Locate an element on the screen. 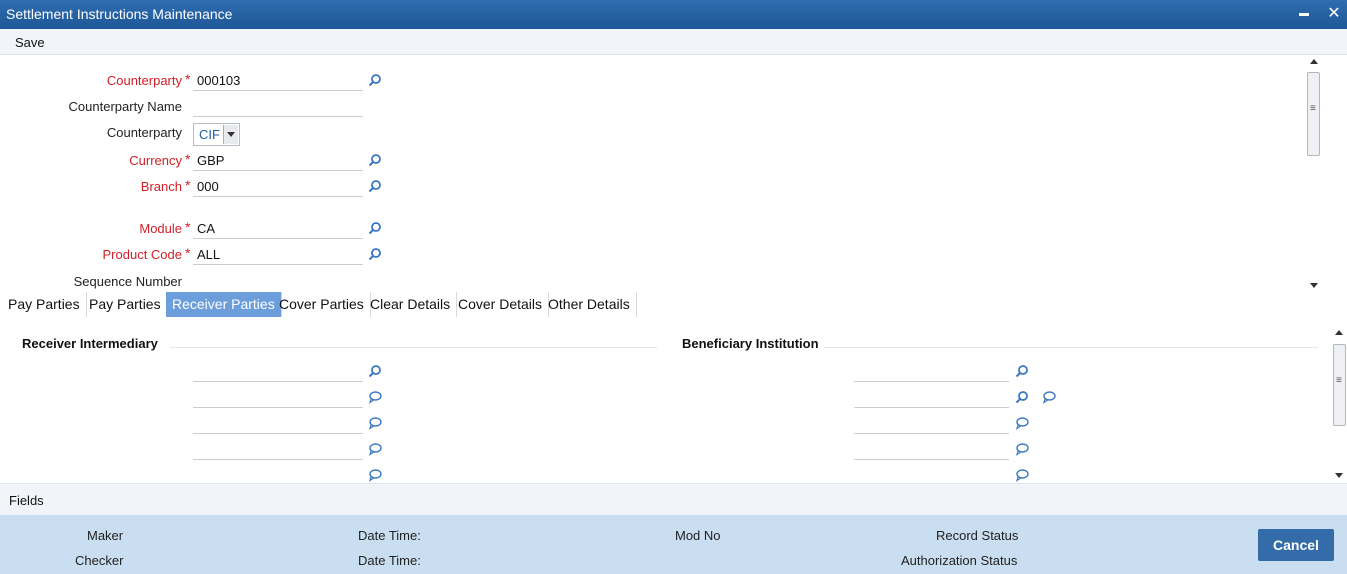 The width and height of the screenshot is (1347, 574). authorization-status-label: Authorization Status is located at coordinates (959, 560).